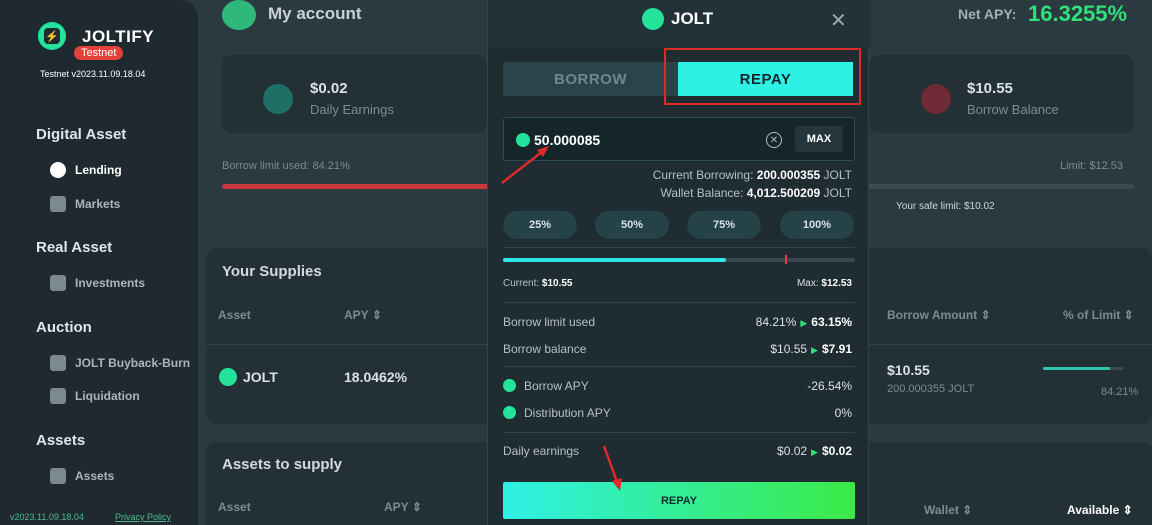 The height and width of the screenshot is (525, 1152). What do you see at coordinates (590, 79) in the screenshot?
I see `tab-borrow: BORROW` at bounding box center [590, 79].